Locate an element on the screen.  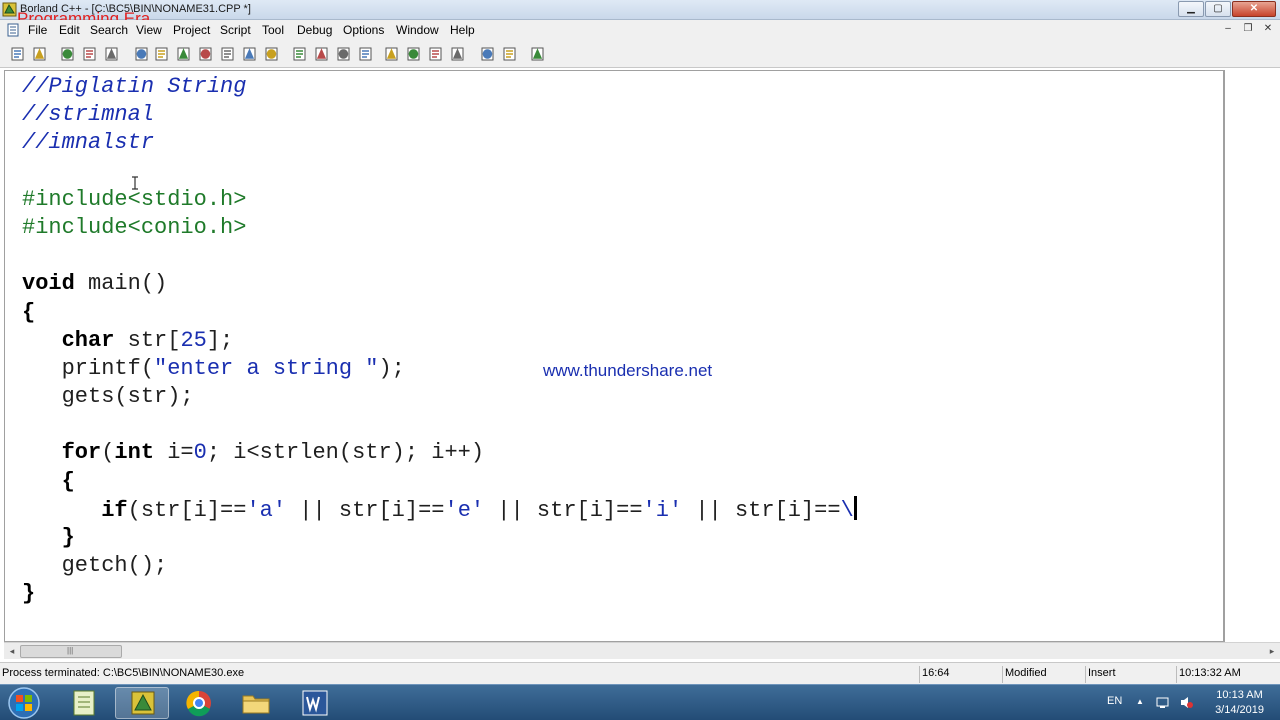
undo-button is located at coordinates (413, 54).